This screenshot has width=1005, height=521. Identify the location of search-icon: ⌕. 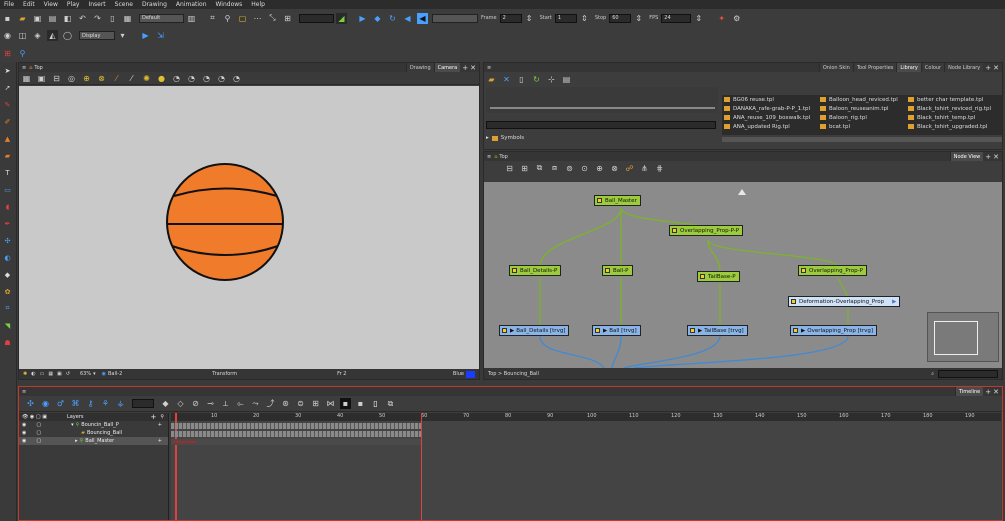
(932, 374).